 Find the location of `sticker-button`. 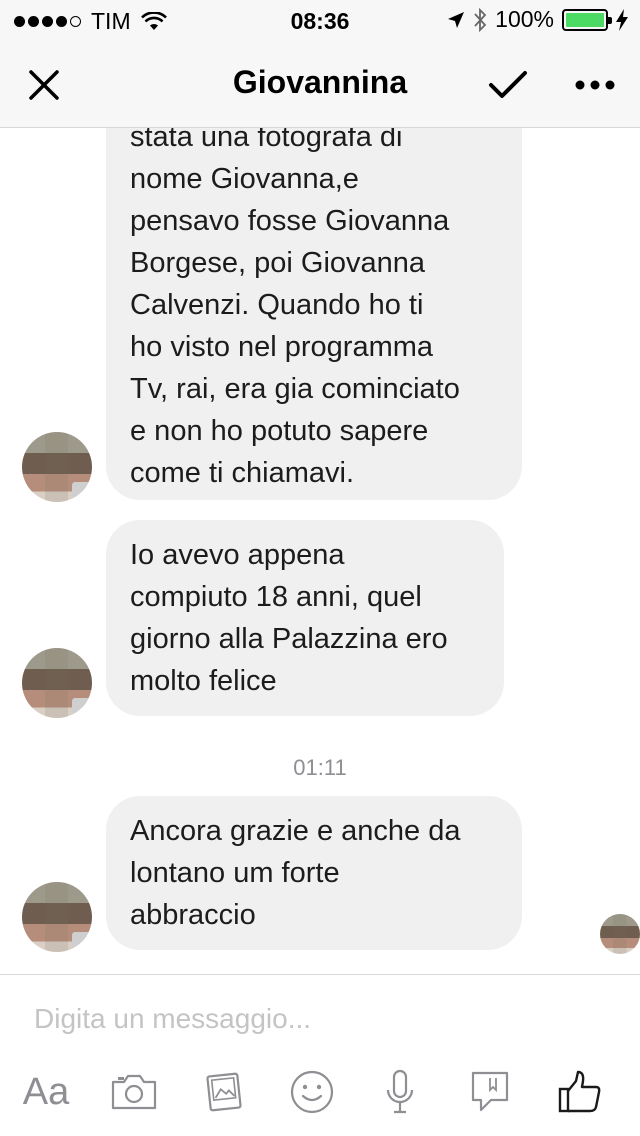

sticker-button is located at coordinates (490, 1092).